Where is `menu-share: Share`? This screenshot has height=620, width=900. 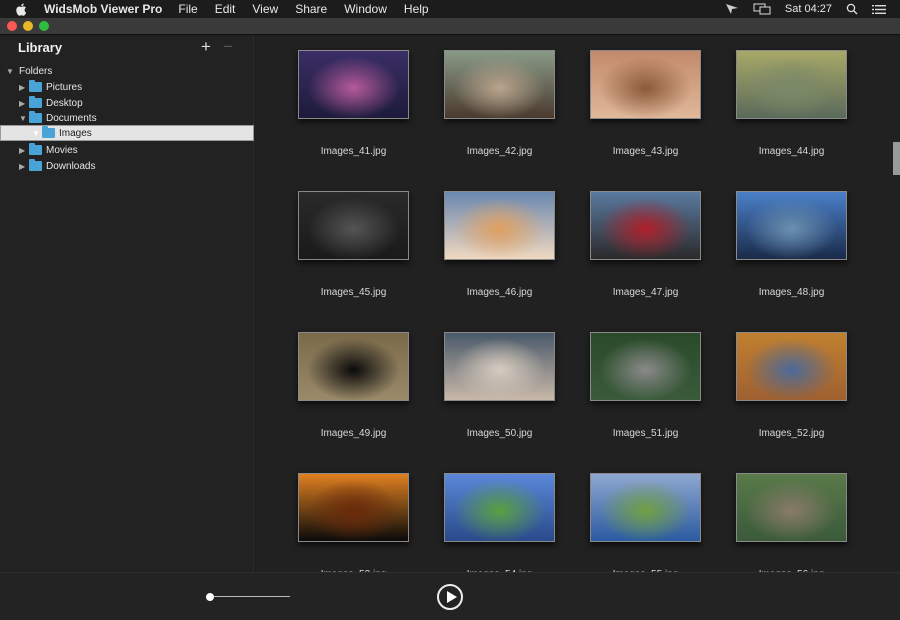 menu-share: Share is located at coordinates (311, 9).